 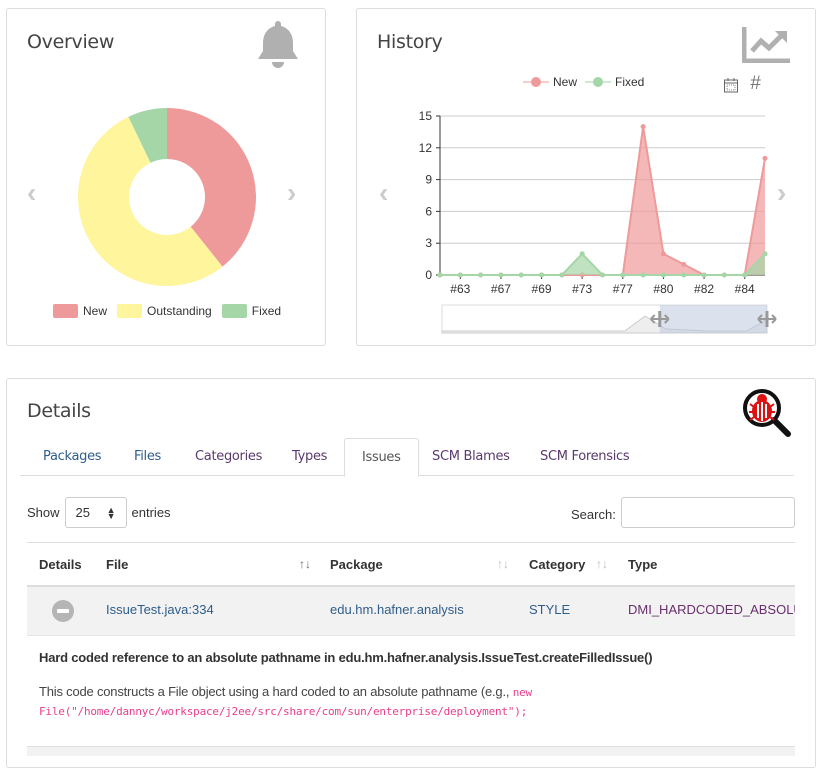 What do you see at coordinates (428, 180) in the screenshot?
I see `y-tick-label: 9` at bounding box center [428, 180].